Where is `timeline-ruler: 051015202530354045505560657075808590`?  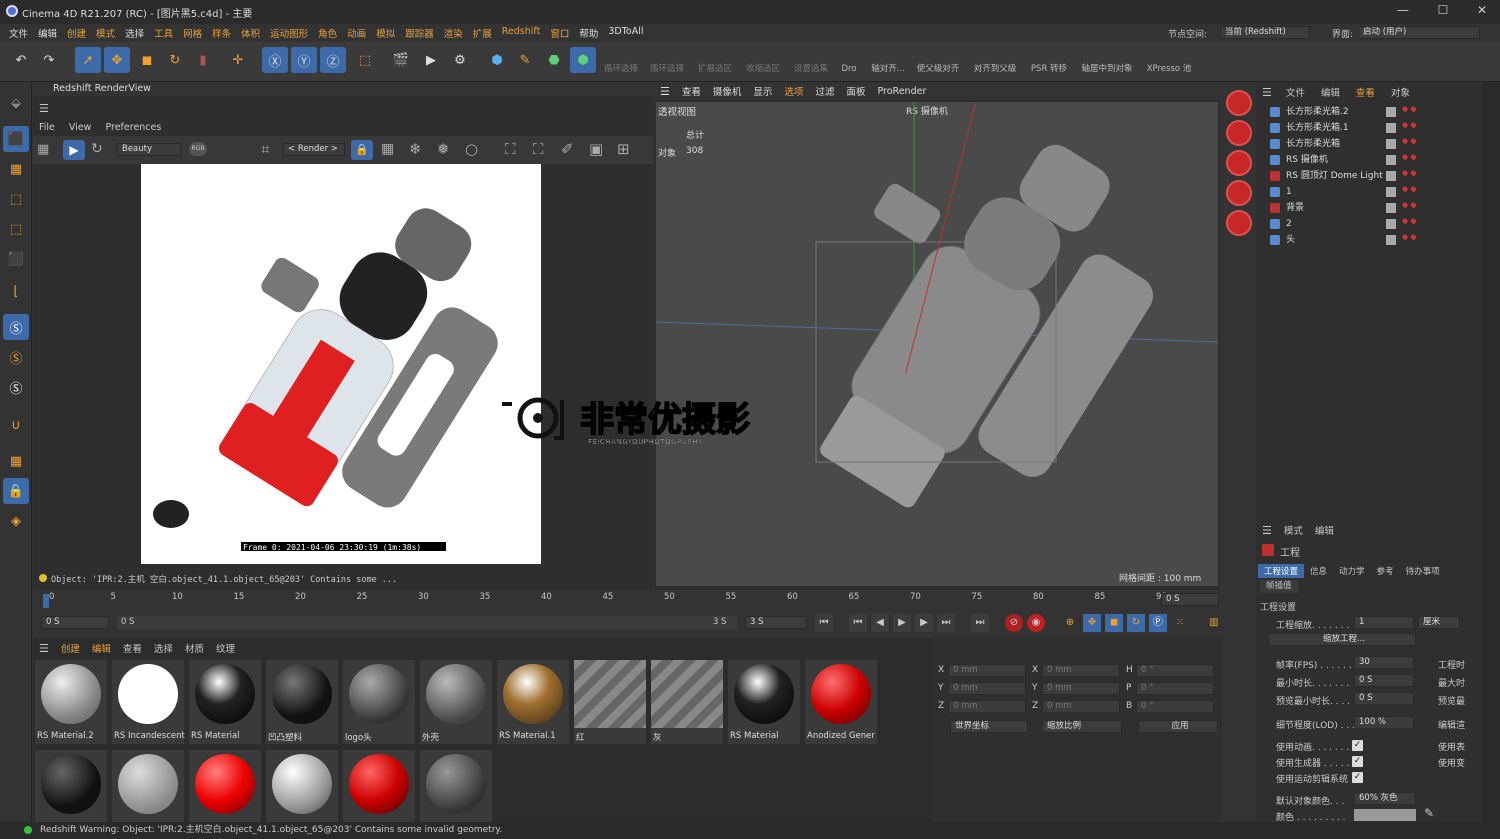 timeline-ruler: 051015202530354045505560657075808590 is located at coordinates (605, 599).